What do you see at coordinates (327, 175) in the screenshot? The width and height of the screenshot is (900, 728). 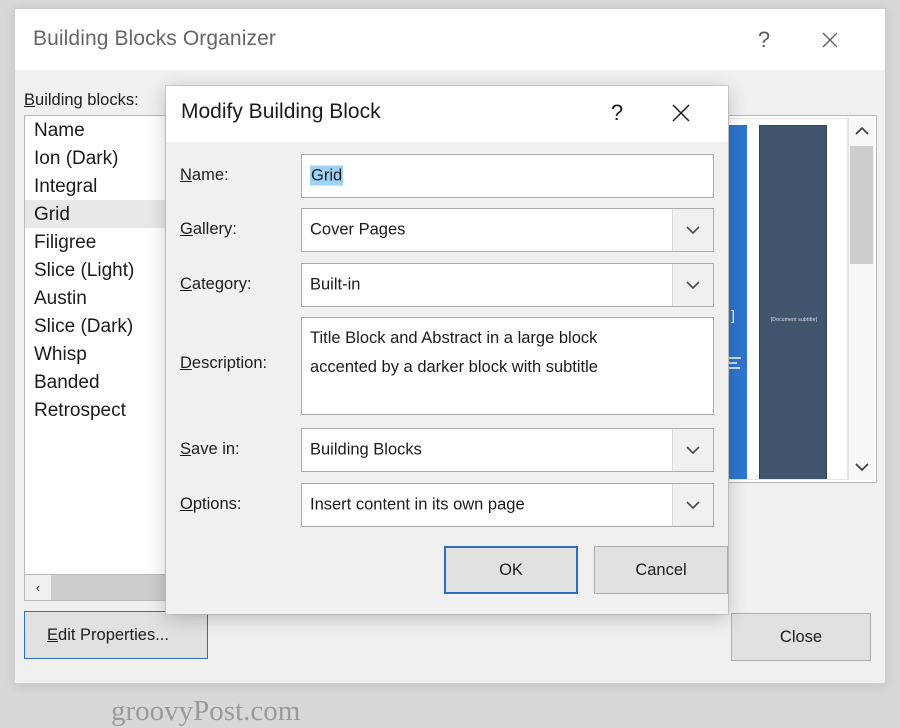 I see `name-input-value: Grid` at bounding box center [327, 175].